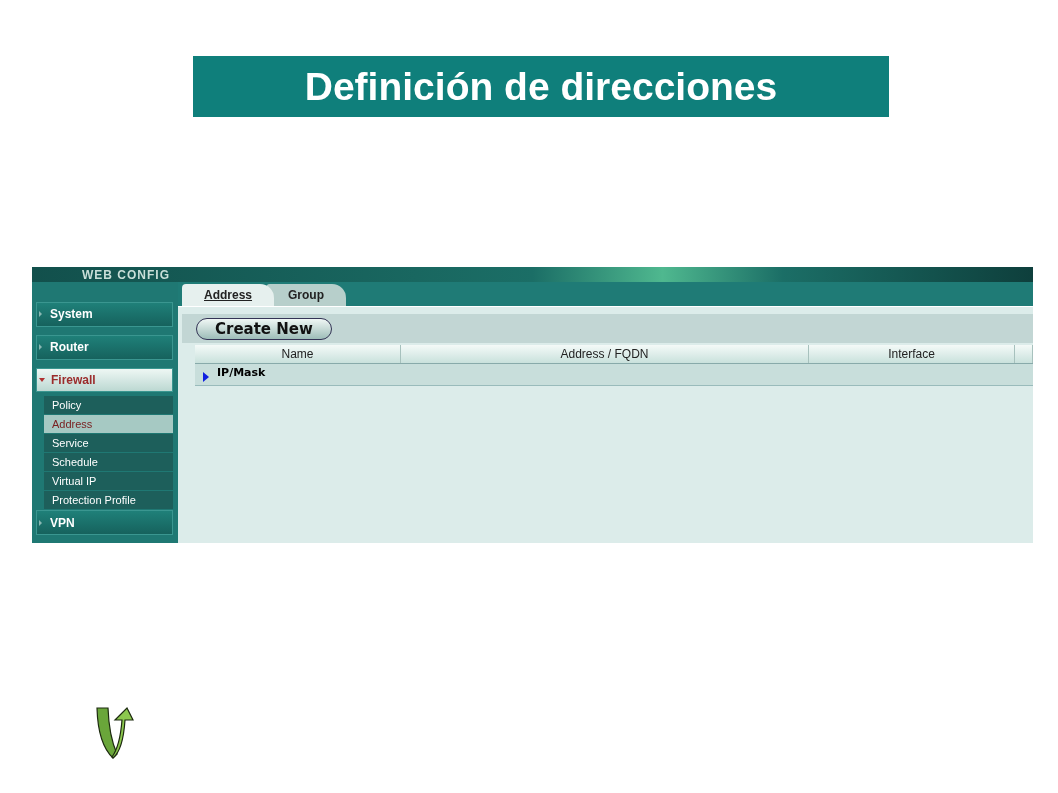 This screenshot has height=793, width=1058. I want to click on menu-group: System, so click(104, 314).